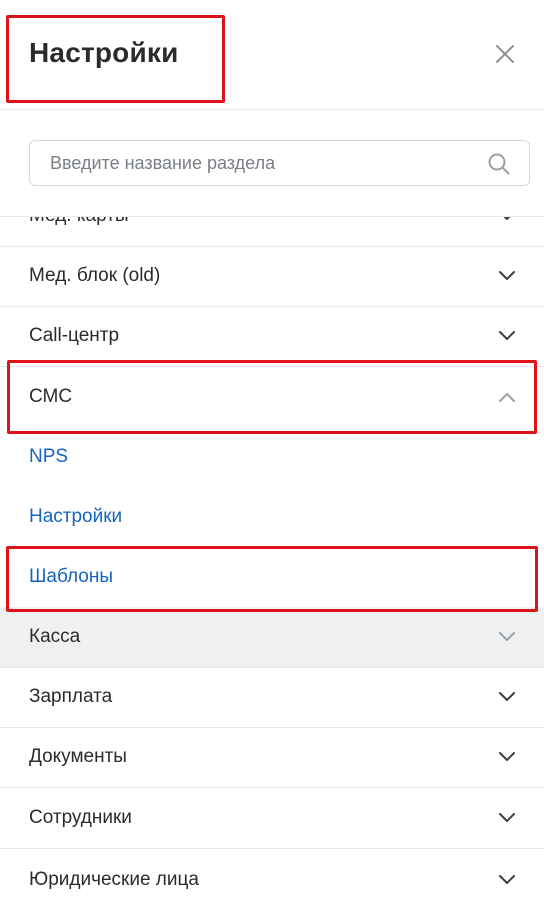  What do you see at coordinates (80, 817) in the screenshot?
I see `menu-item-label: Сотрудники` at bounding box center [80, 817].